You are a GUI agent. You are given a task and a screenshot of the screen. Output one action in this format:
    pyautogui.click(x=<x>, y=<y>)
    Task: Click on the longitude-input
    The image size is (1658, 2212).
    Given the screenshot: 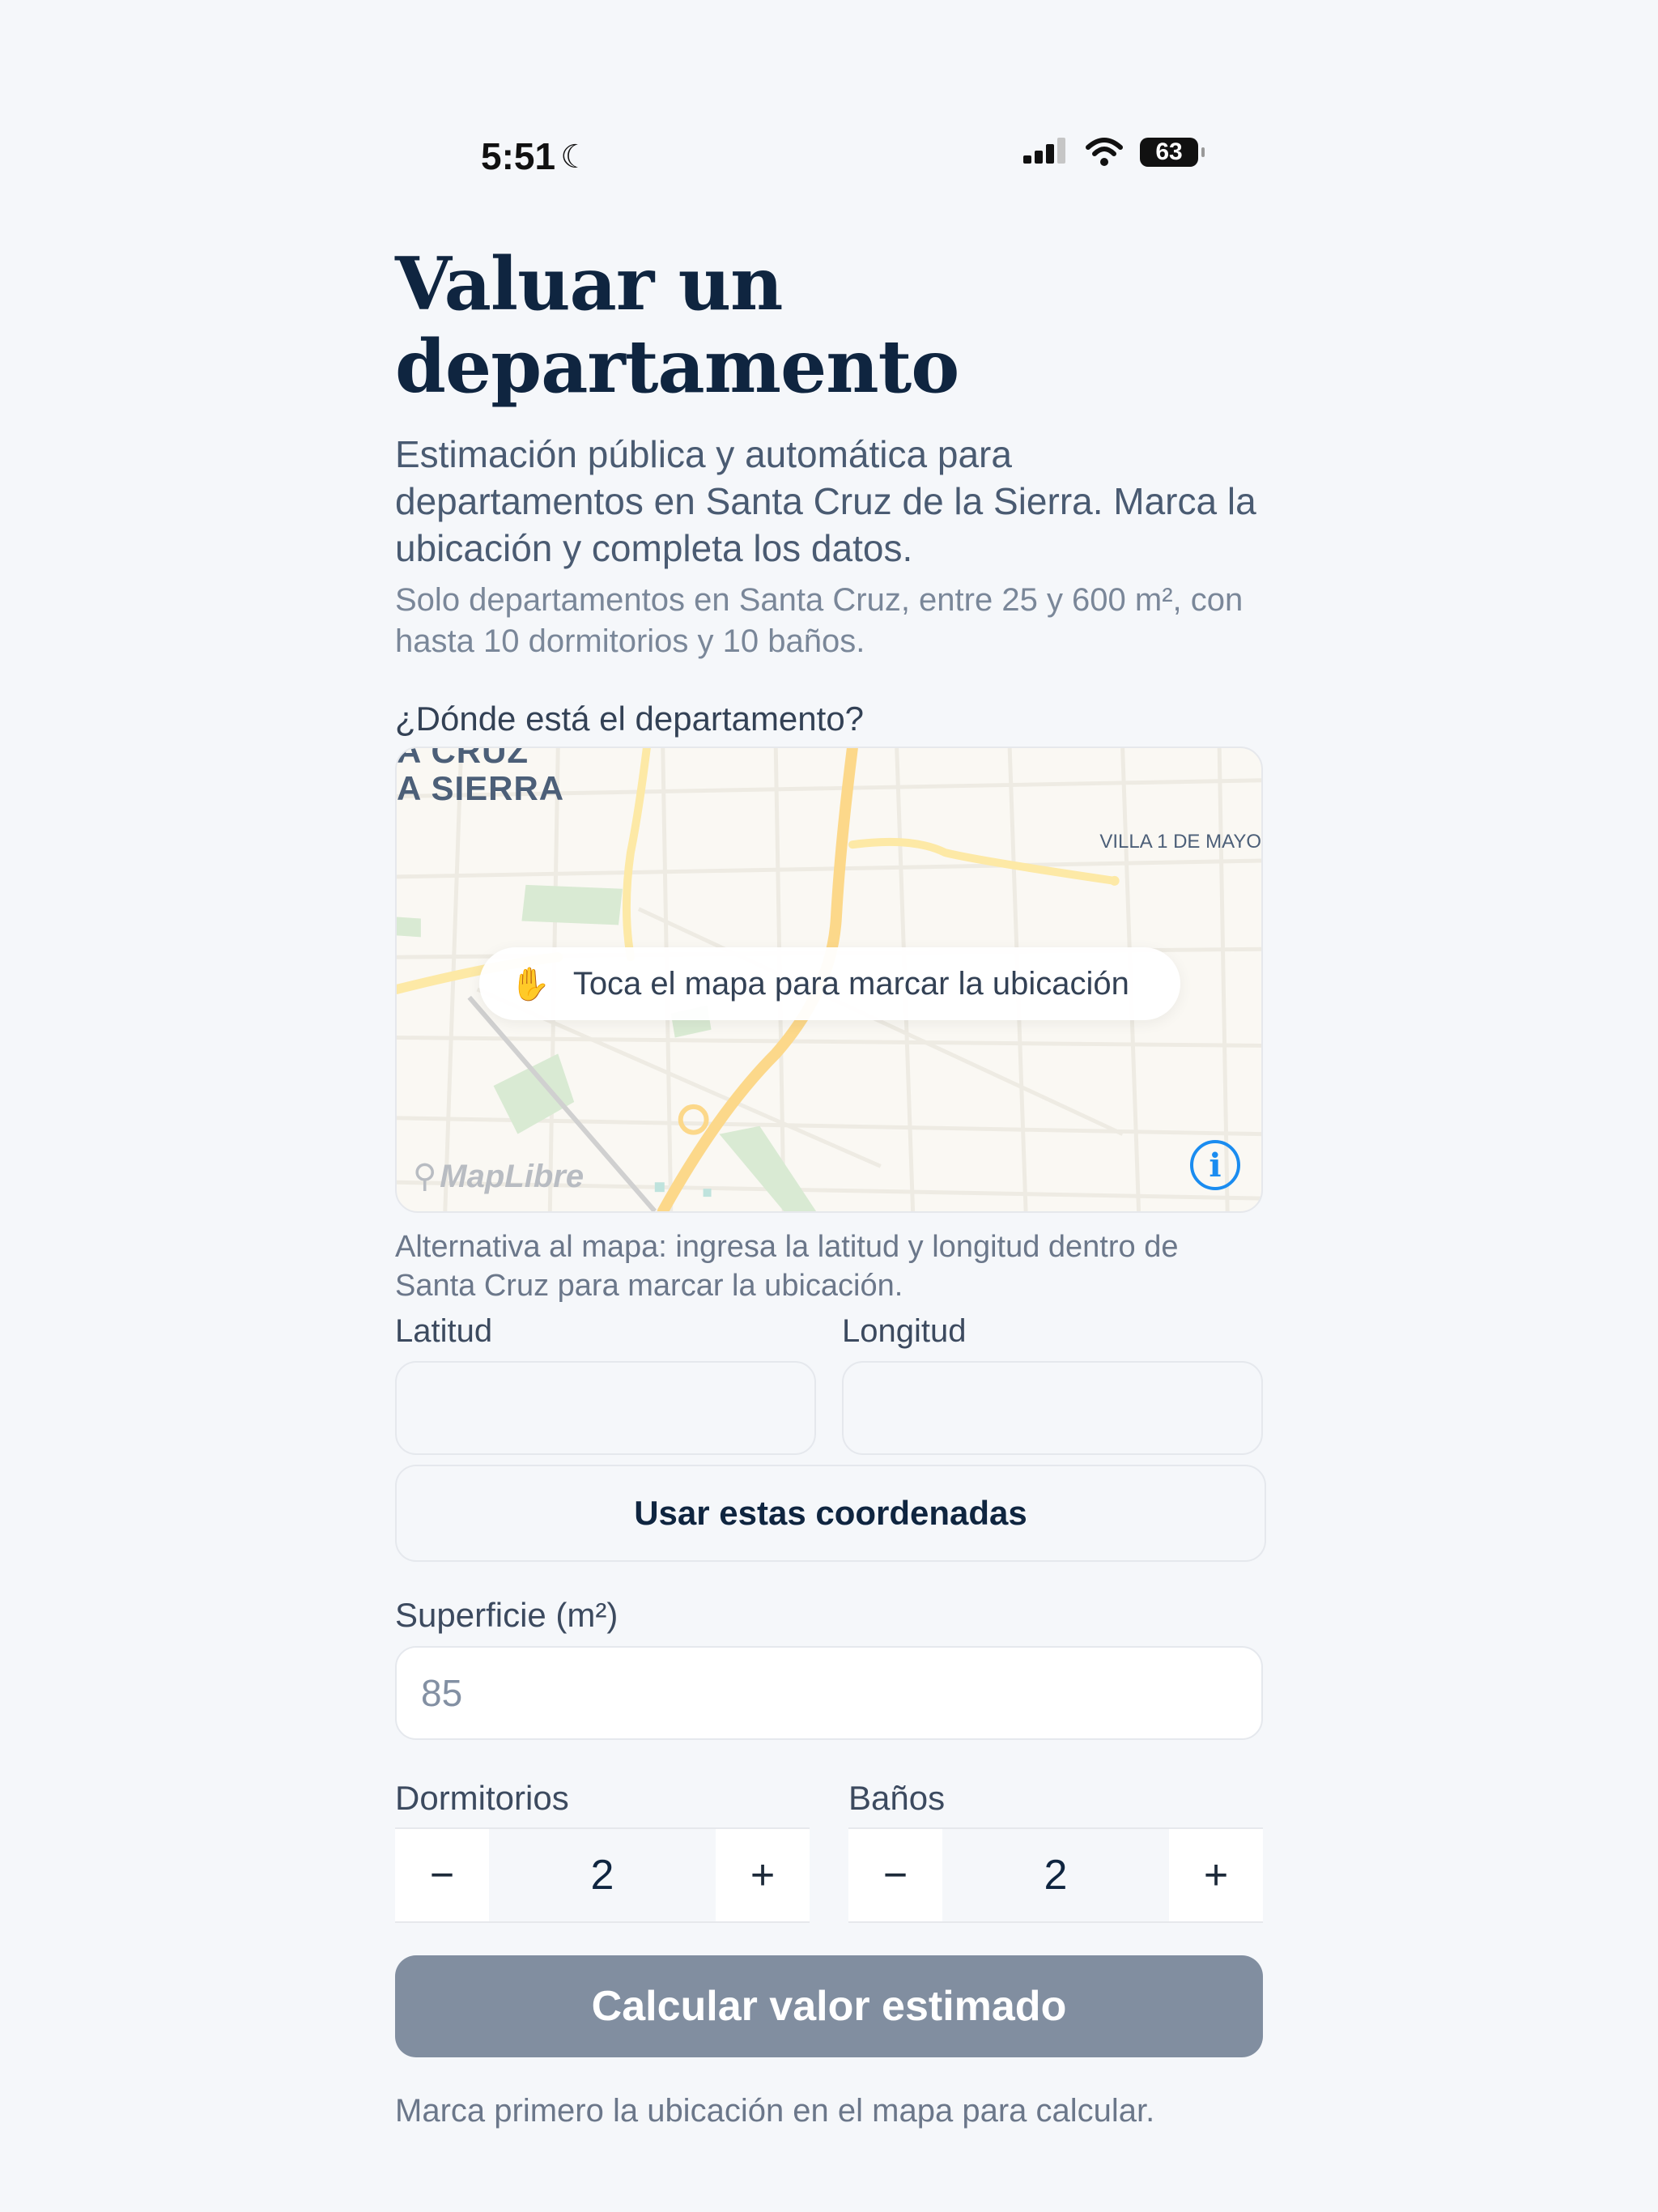 What is the action you would take?
    pyautogui.click(x=1052, y=1408)
    